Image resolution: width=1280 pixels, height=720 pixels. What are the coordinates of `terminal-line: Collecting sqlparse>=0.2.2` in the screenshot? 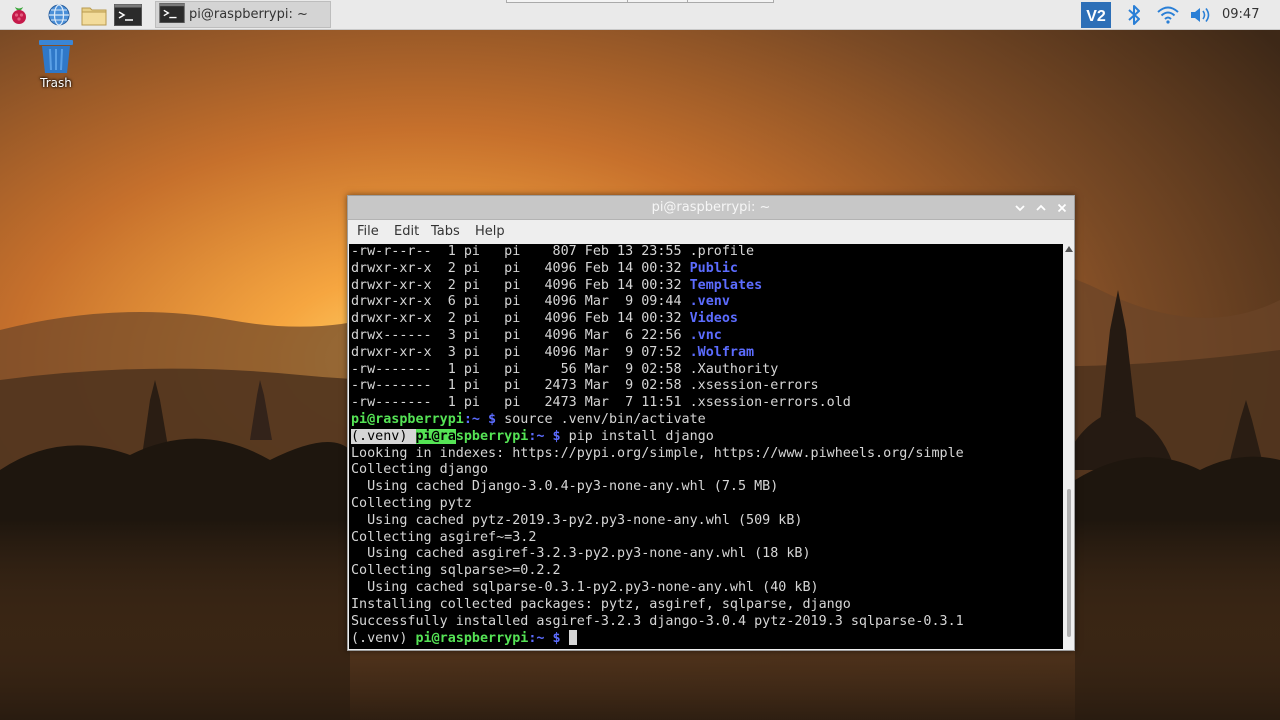 It's located at (657, 571).